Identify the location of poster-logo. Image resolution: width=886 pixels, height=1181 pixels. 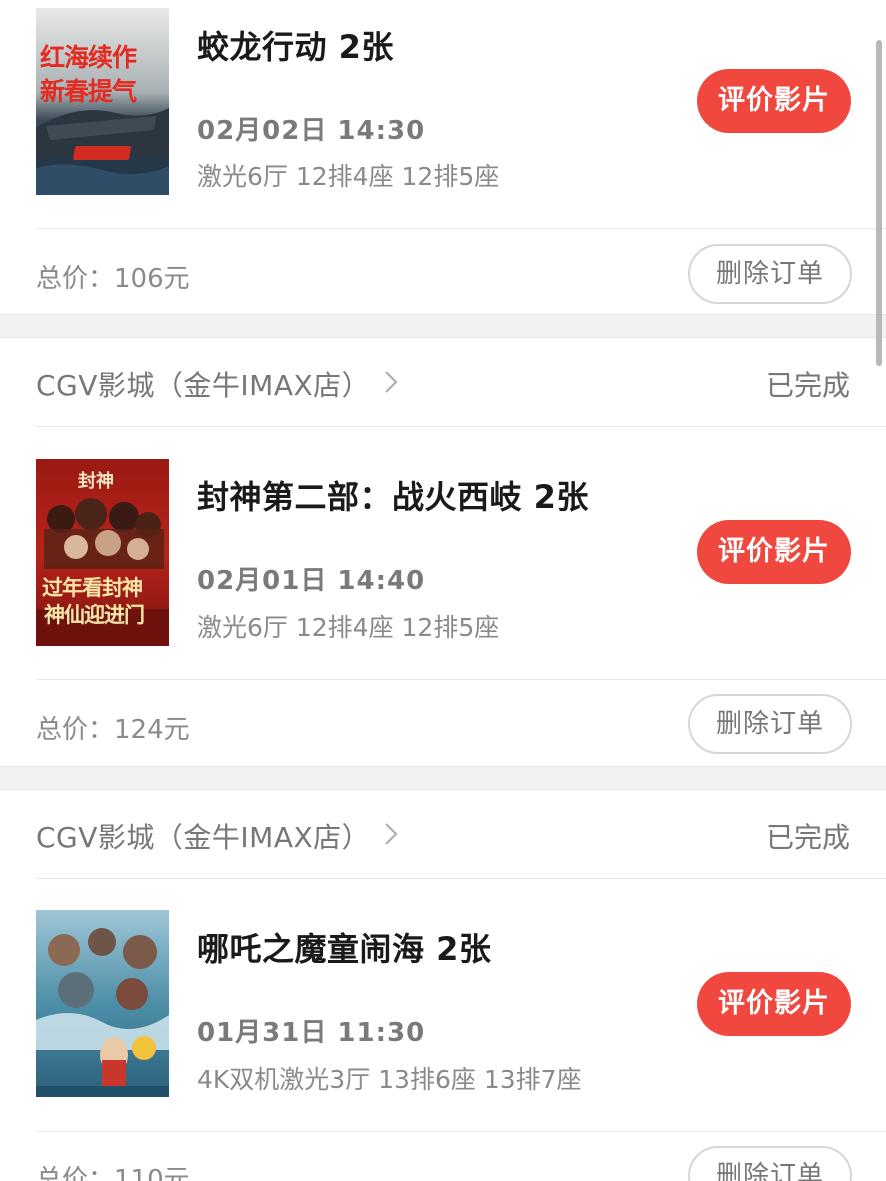
(102, 153).